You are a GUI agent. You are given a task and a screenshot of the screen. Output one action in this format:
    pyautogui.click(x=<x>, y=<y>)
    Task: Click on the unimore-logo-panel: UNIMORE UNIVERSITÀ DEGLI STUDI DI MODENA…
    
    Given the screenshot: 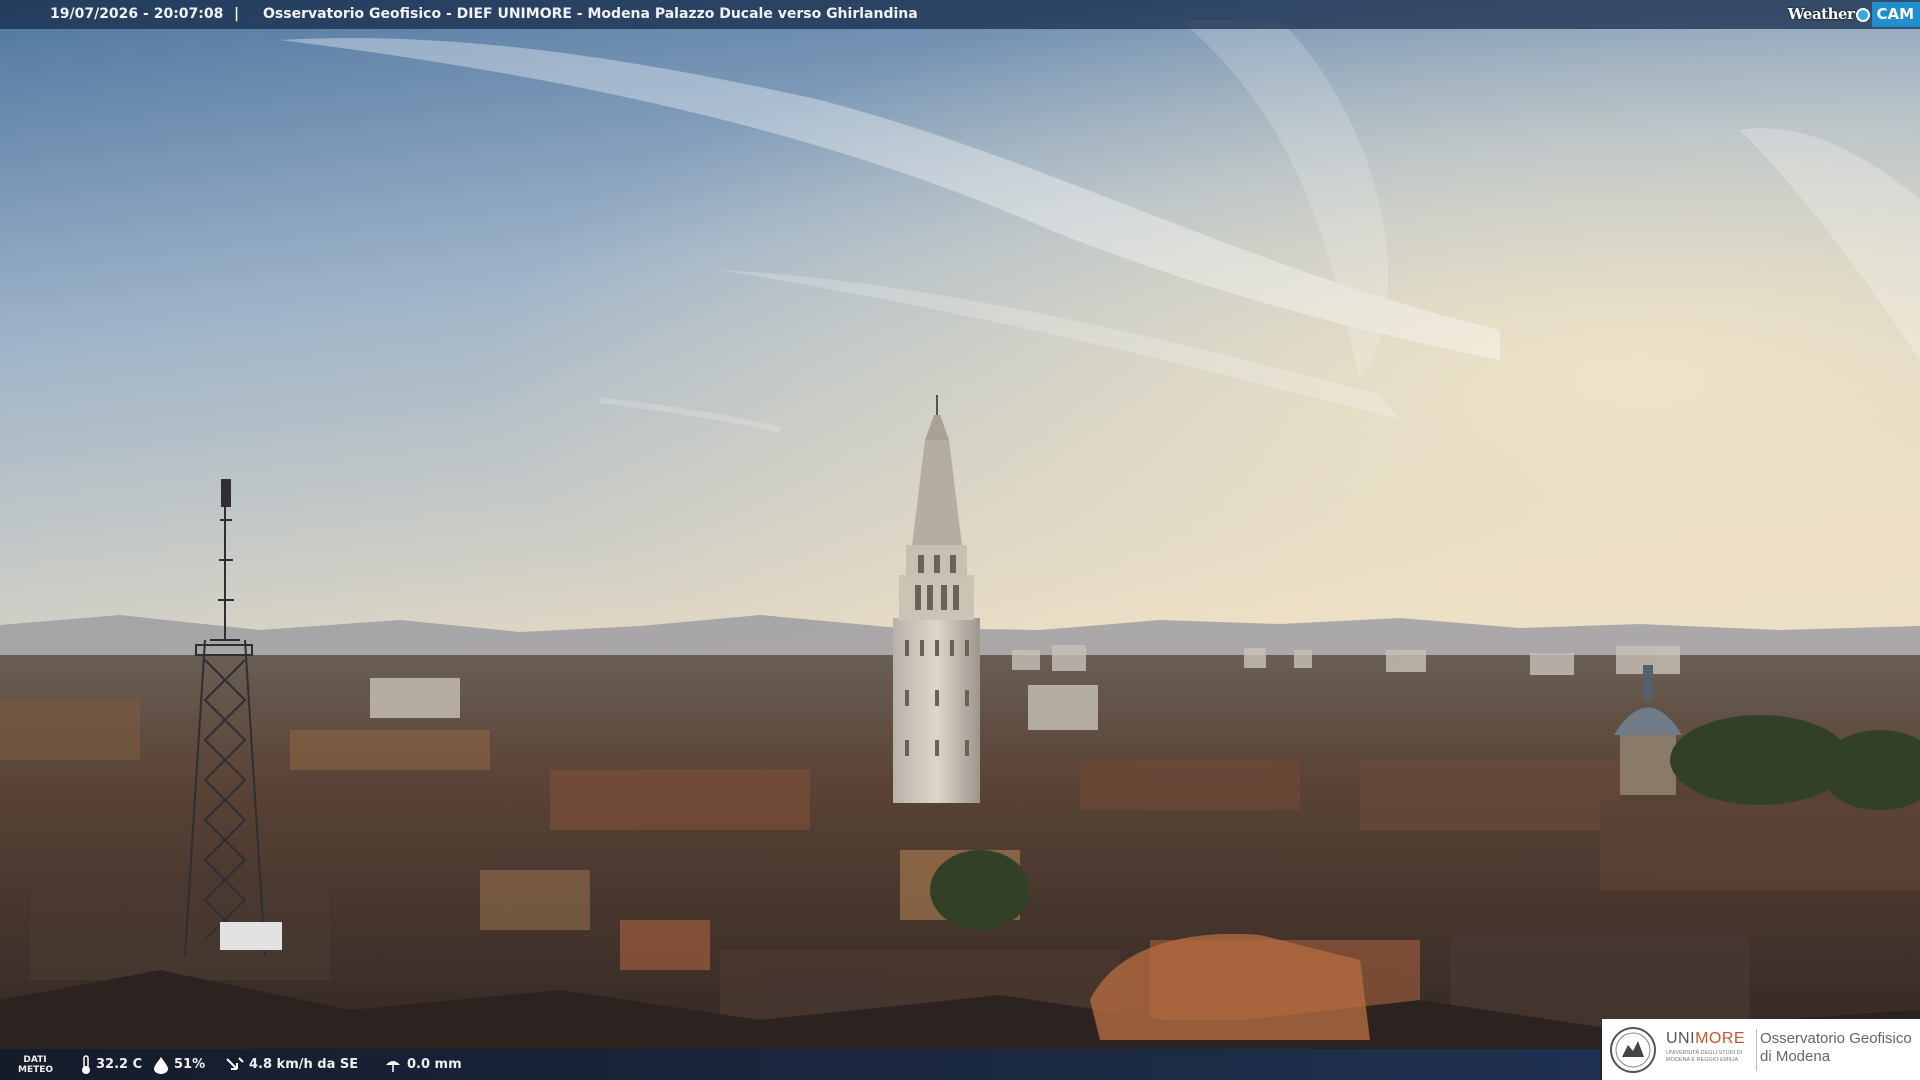 What is the action you would take?
    pyautogui.click(x=1761, y=1049)
    